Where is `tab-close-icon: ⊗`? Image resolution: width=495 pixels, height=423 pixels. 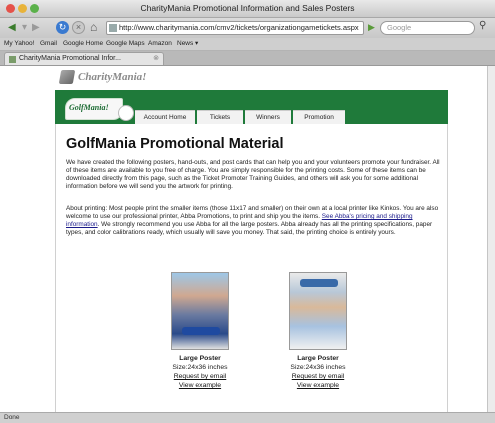 tab-close-icon: ⊗ is located at coordinates (156, 59).